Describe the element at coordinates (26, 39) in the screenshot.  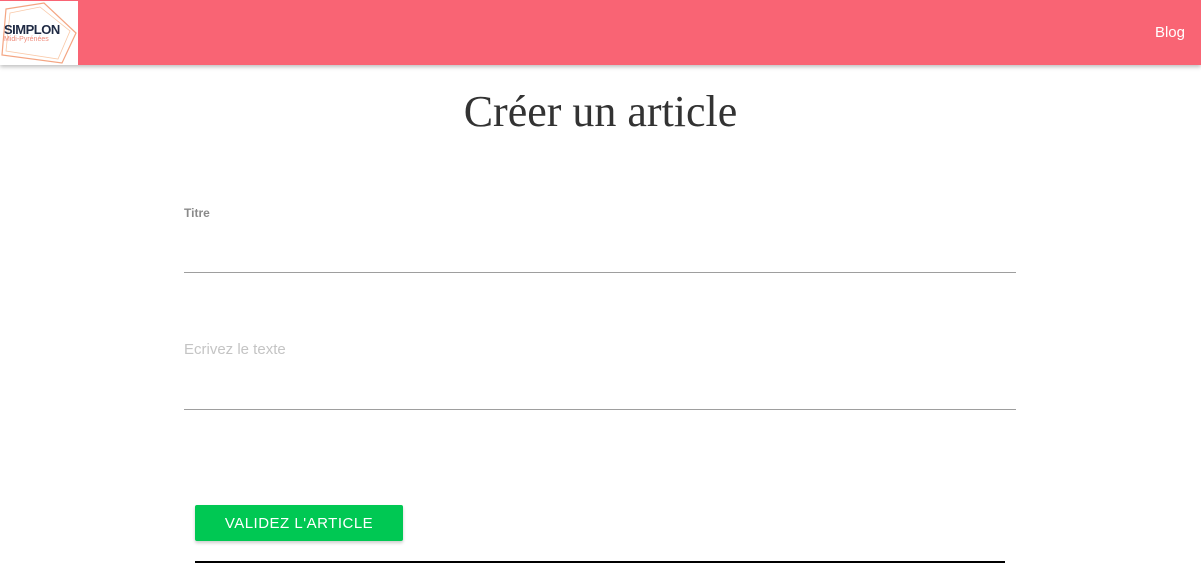
I see `logo-subtext: Midi-Pyrénées` at that location.